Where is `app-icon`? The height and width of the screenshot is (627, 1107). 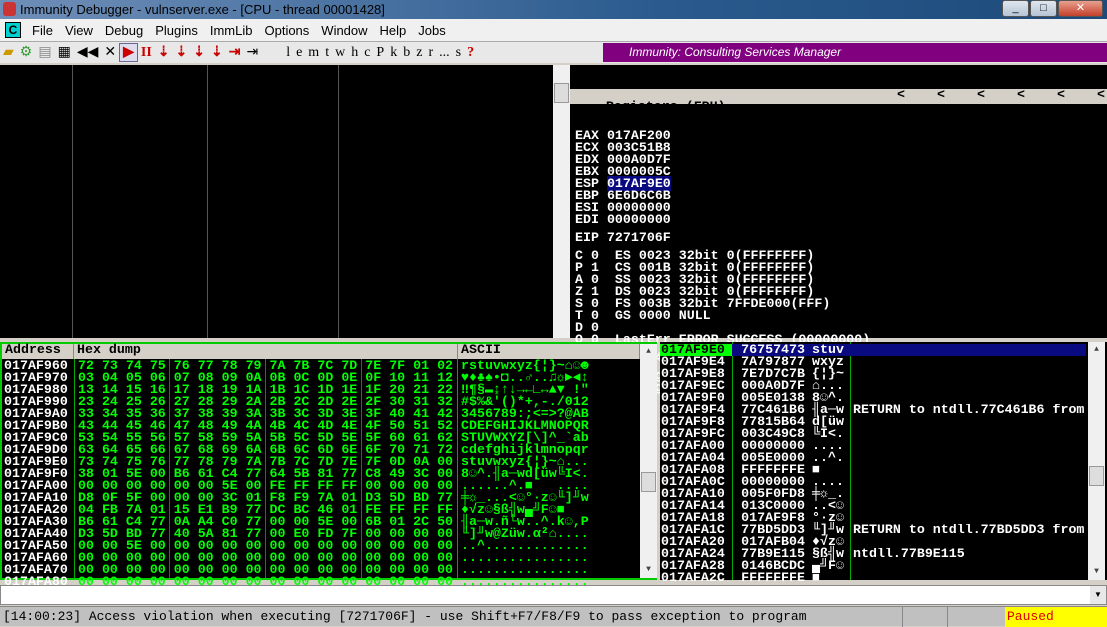 app-icon is located at coordinates (9, 9).